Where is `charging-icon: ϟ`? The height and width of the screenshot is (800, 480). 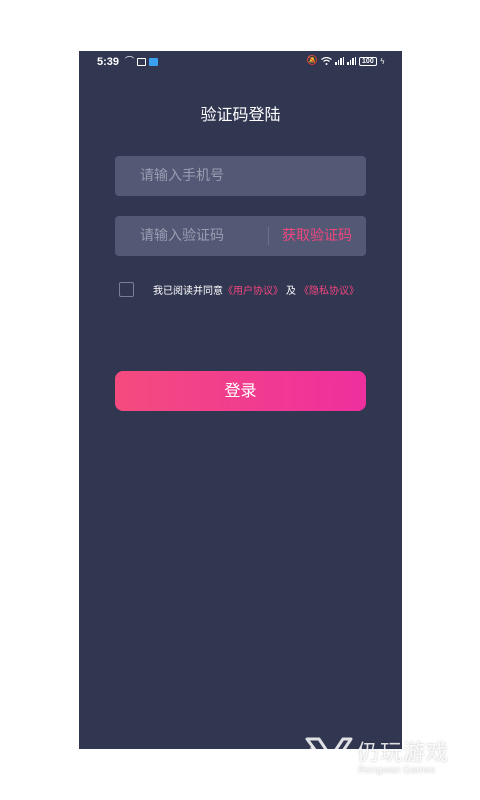
charging-icon: ϟ is located at coordinates (382, 61).